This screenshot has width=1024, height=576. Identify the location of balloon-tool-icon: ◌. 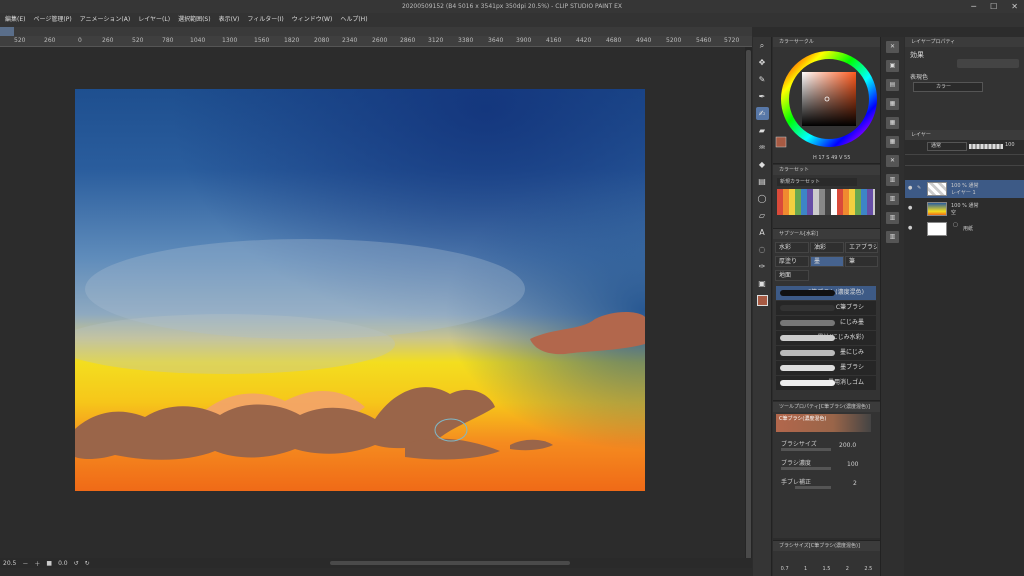
(762, 249).